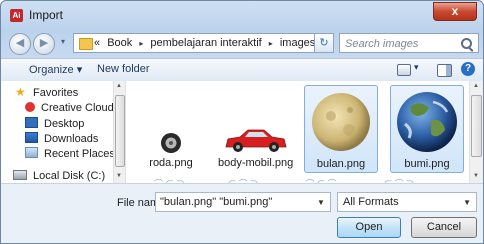 Image resolution: width=484 pixels, height=244 pixels. I want to click on window-title: Import, so click(46, 15).